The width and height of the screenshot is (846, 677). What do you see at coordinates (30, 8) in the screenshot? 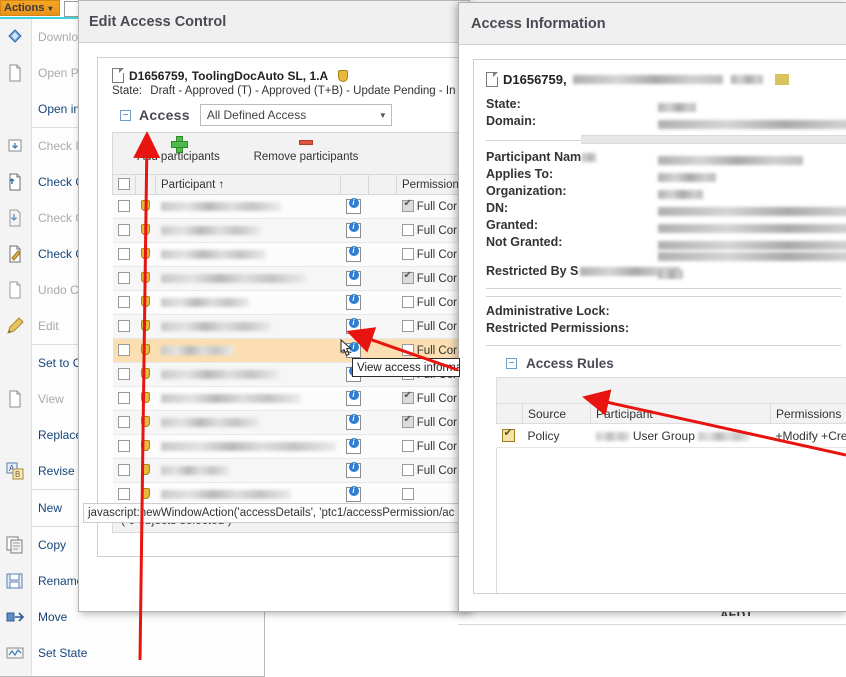
I see `actions-button: Actions ▾` at bounding box center [30, 8].